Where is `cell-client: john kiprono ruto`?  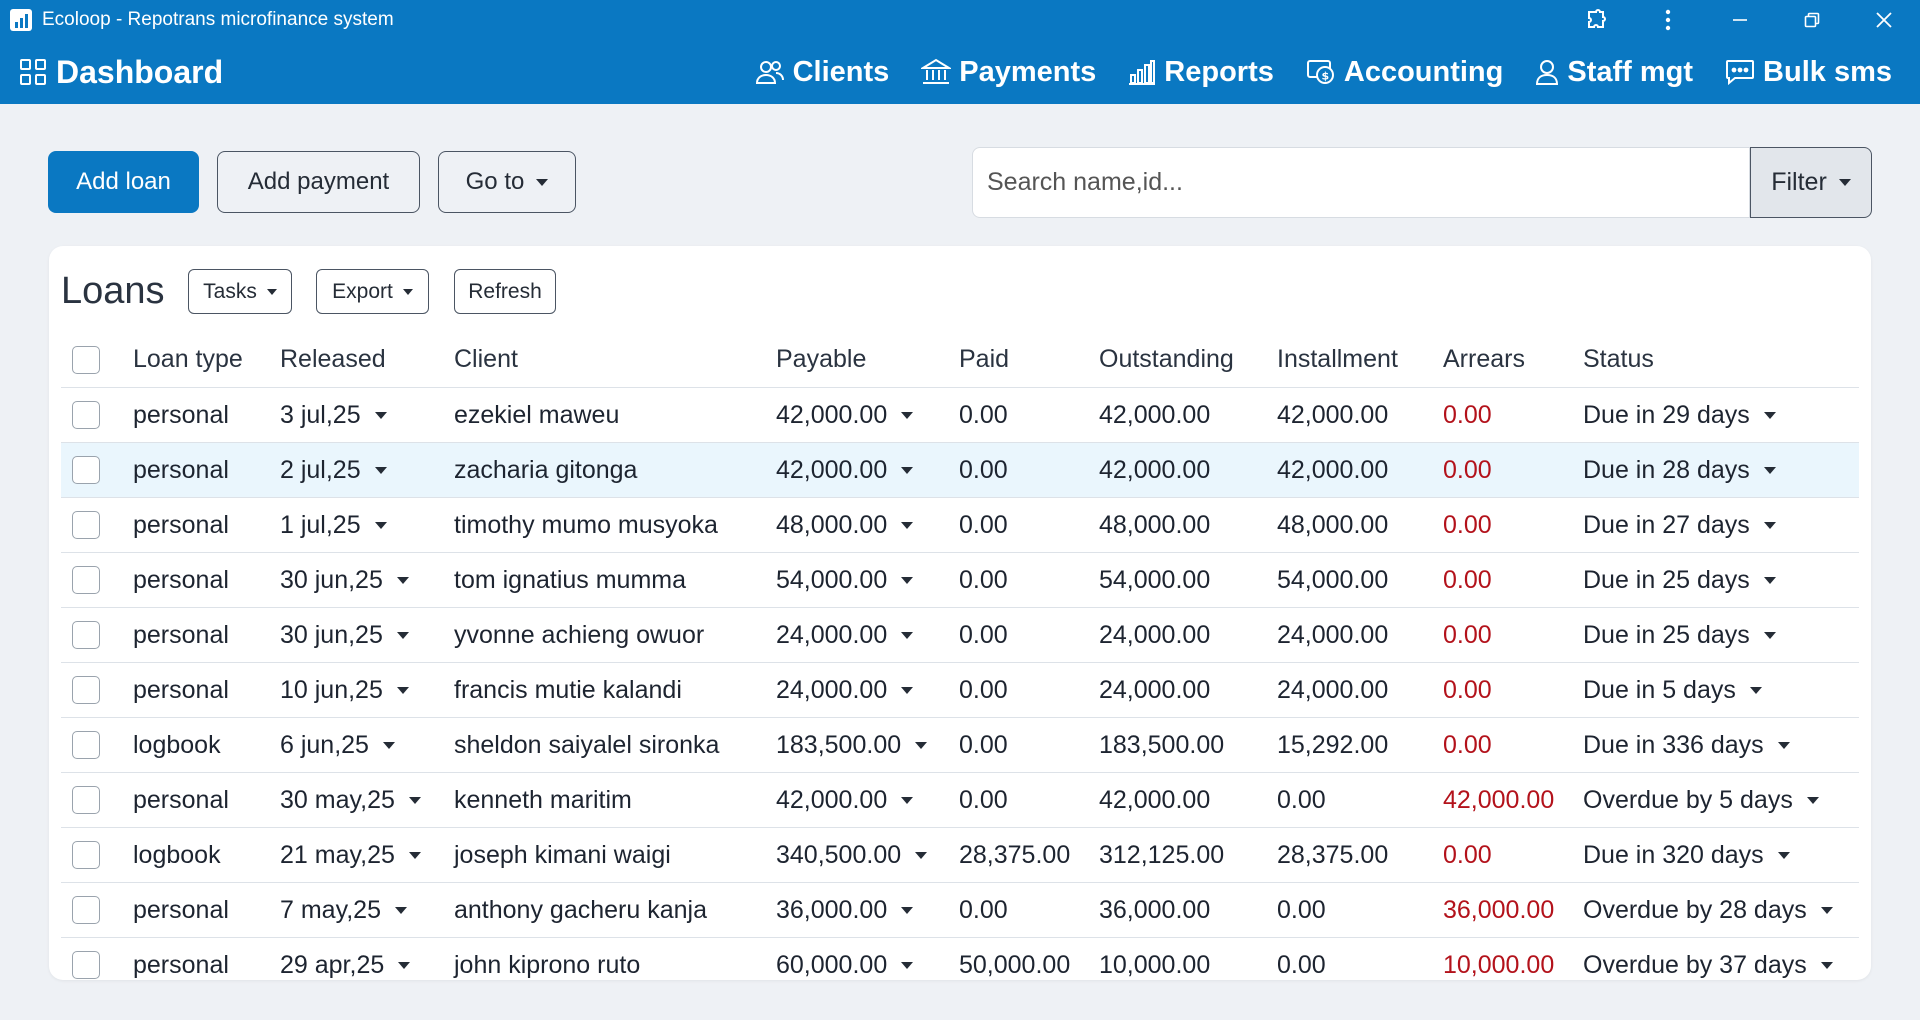 cell-client: john kiprono ruto is located at coordinates (547, 959).